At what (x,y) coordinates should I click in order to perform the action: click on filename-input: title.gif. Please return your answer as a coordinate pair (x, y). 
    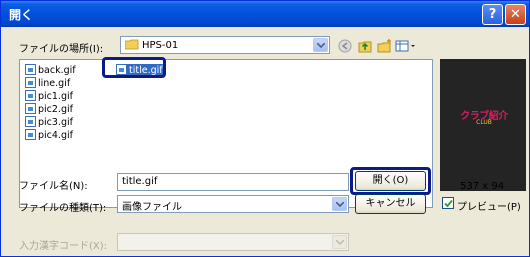
    Looking at the image, I should click on (233, 182).